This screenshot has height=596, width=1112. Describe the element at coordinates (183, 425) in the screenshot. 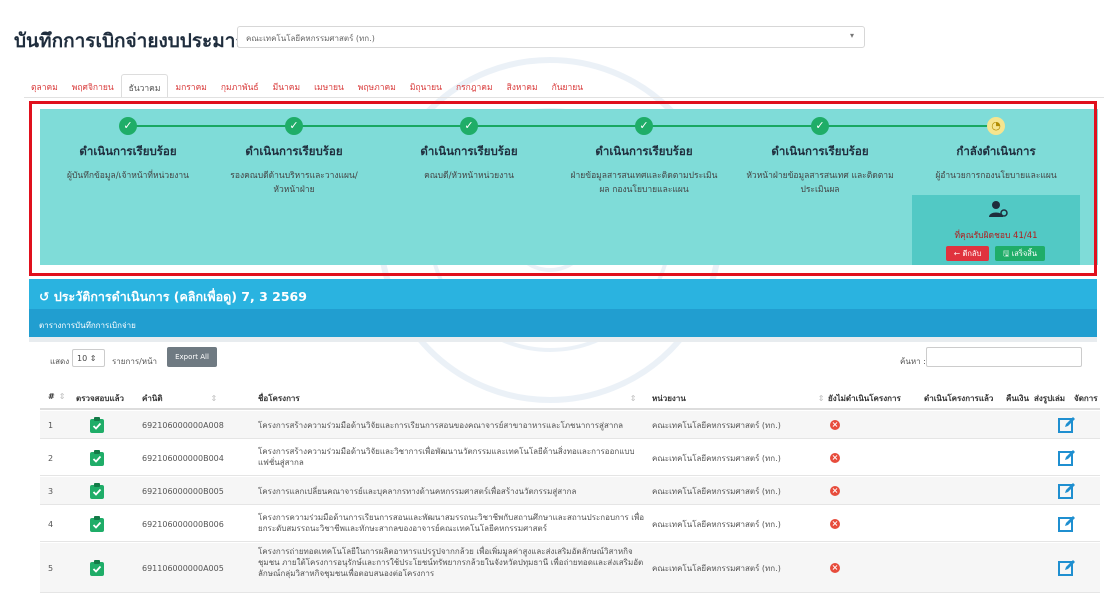

I see `row-code: 692106000000A008` at that location.